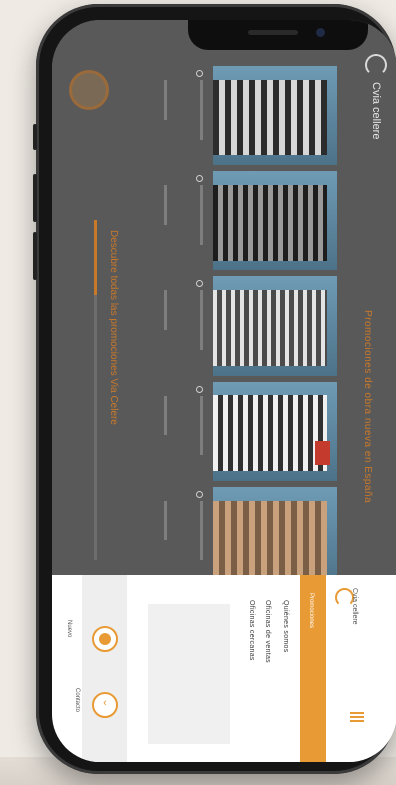 This screenshot has width=396, height=785. I want to click on page-heading: Promociones de obra nueva en España, so click(367, 407).